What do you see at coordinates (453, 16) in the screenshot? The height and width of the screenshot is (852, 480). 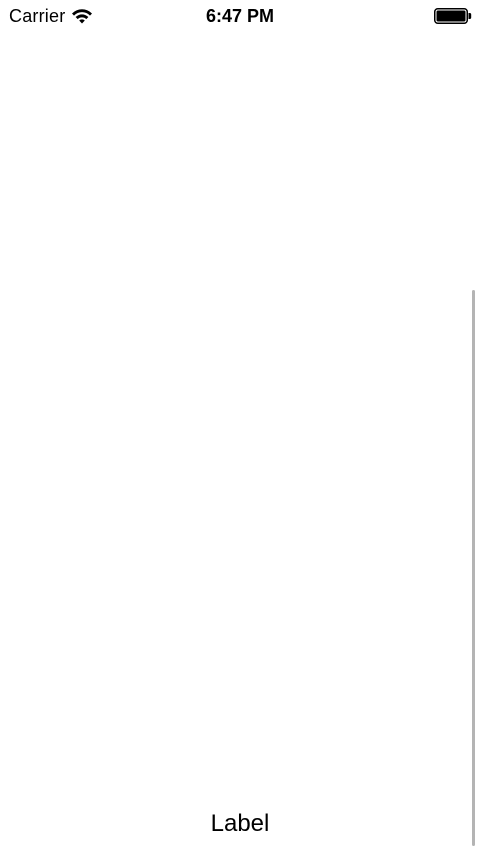 I see `battery-icon` at bounding box center [453, 16].